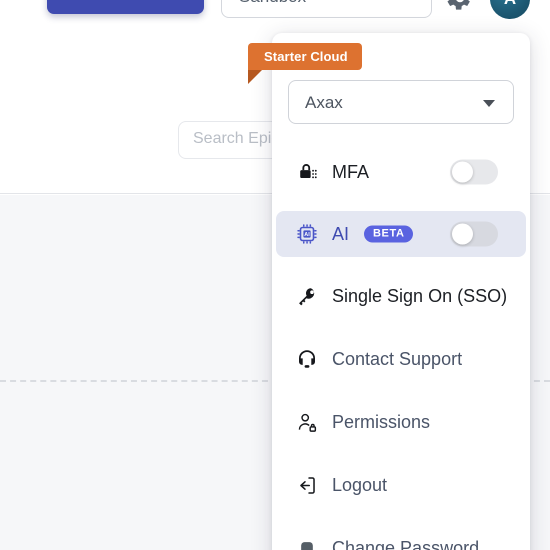 This screenshot has width=550, height=550. I want to click on ai-toggle, so click(474, 234).